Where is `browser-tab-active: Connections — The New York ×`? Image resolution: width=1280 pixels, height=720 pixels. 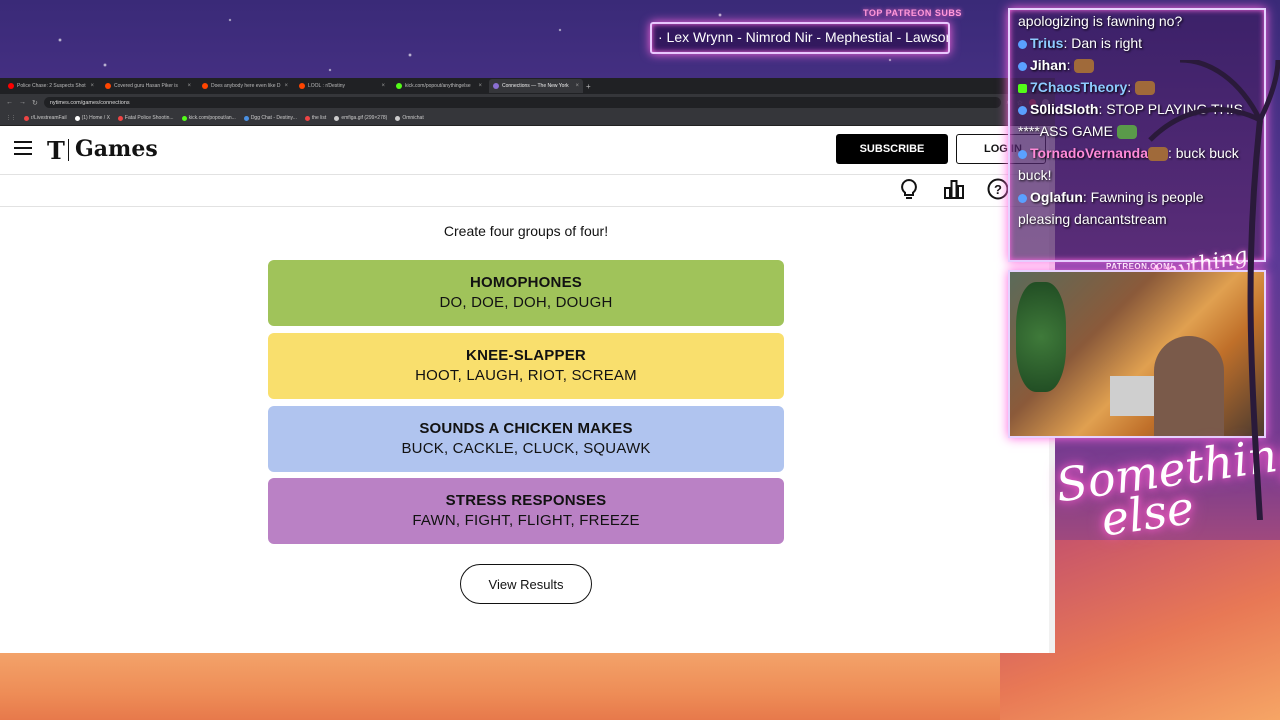 browser-tab-active: Connections — The New York × is located at coordinates (536, 86).